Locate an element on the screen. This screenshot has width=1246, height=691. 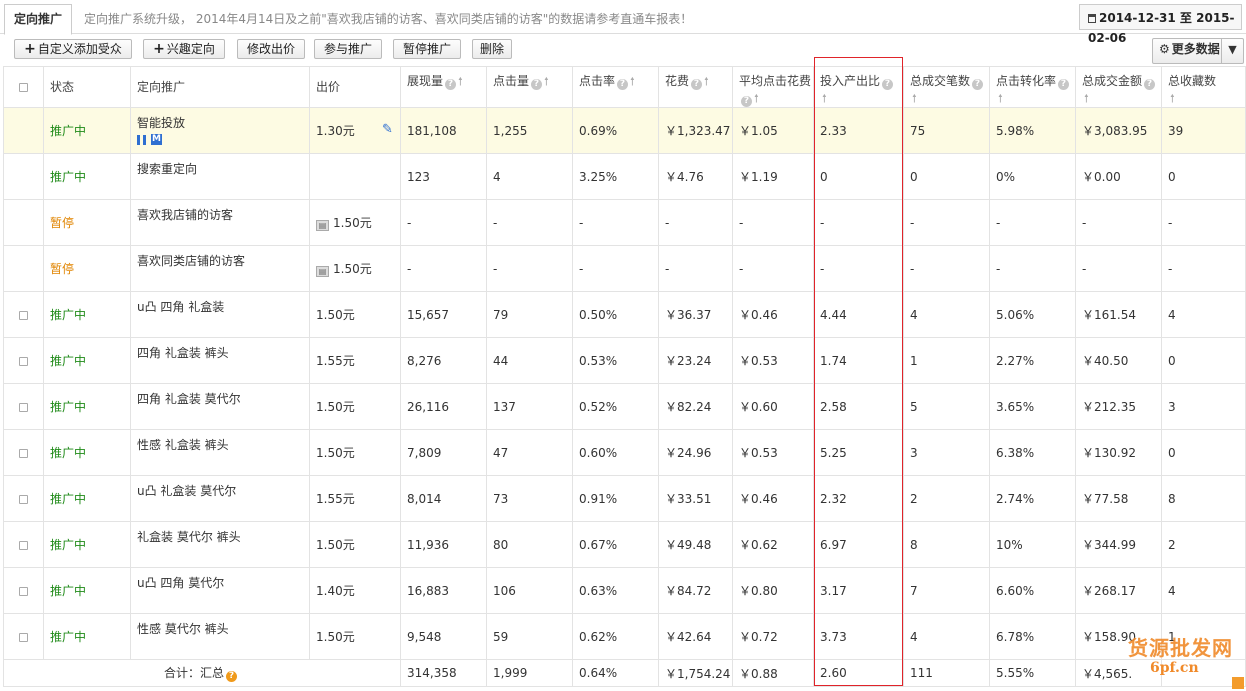
col-roi: 投入产出比? 🠕 is located at coordinates (858, 87).